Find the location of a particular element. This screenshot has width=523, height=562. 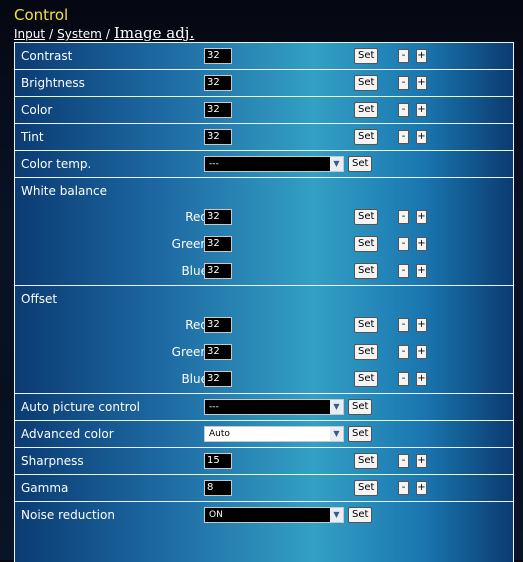

advanced-color-select: Auto ▼ is located at coordinates (274, 434).